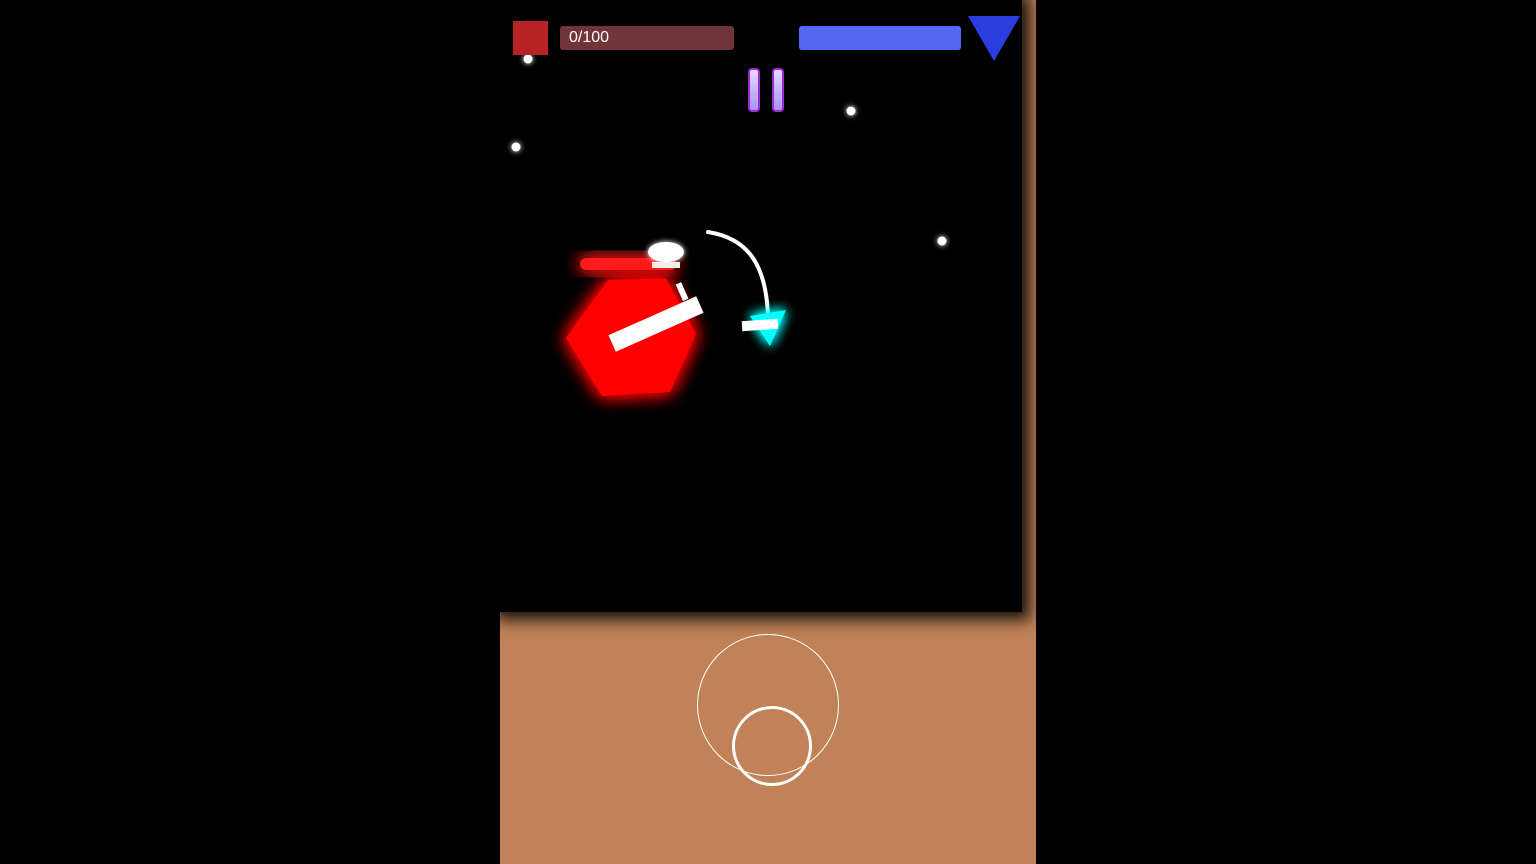 Image resolution: width=1536 pixels, height=864 pixels. What do you see at coordinates (769, 92) in the screenshot?
I see `pause-button` at bounding box center [769, 92].